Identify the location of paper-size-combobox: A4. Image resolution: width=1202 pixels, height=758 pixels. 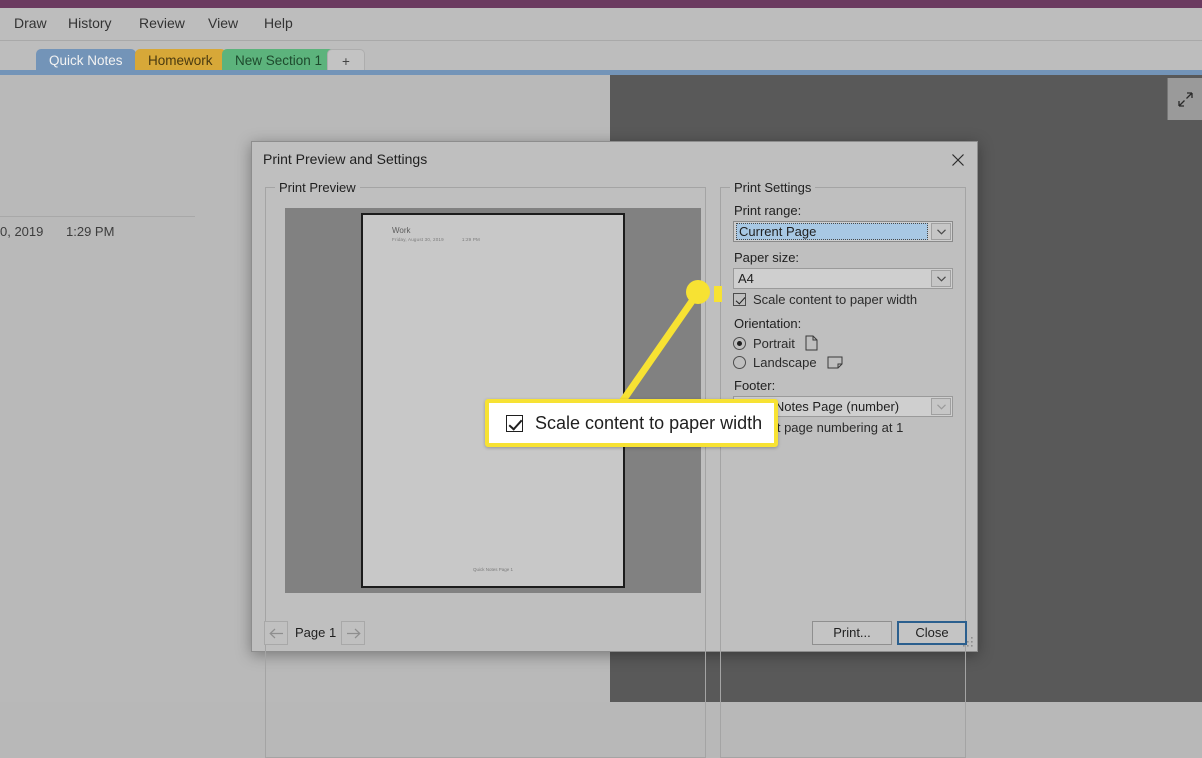
(843, 278).